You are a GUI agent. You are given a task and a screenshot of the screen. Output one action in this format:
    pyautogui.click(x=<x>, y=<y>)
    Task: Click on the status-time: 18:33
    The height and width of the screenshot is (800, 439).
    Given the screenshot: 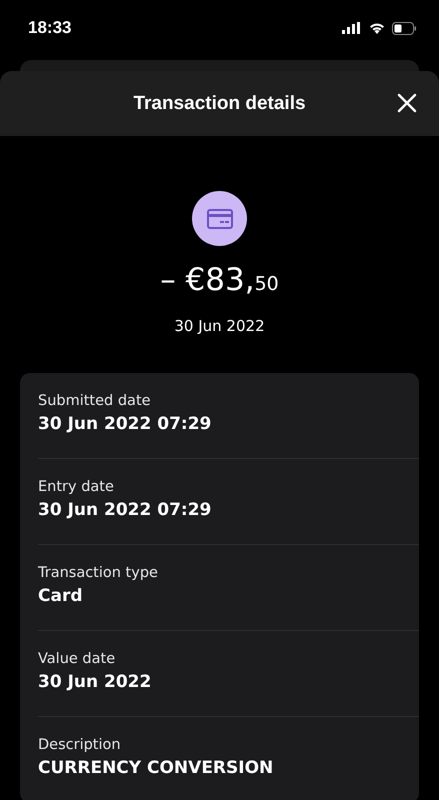 What is the action you would take?
    pyautogui.click(x=50, y=28)
    